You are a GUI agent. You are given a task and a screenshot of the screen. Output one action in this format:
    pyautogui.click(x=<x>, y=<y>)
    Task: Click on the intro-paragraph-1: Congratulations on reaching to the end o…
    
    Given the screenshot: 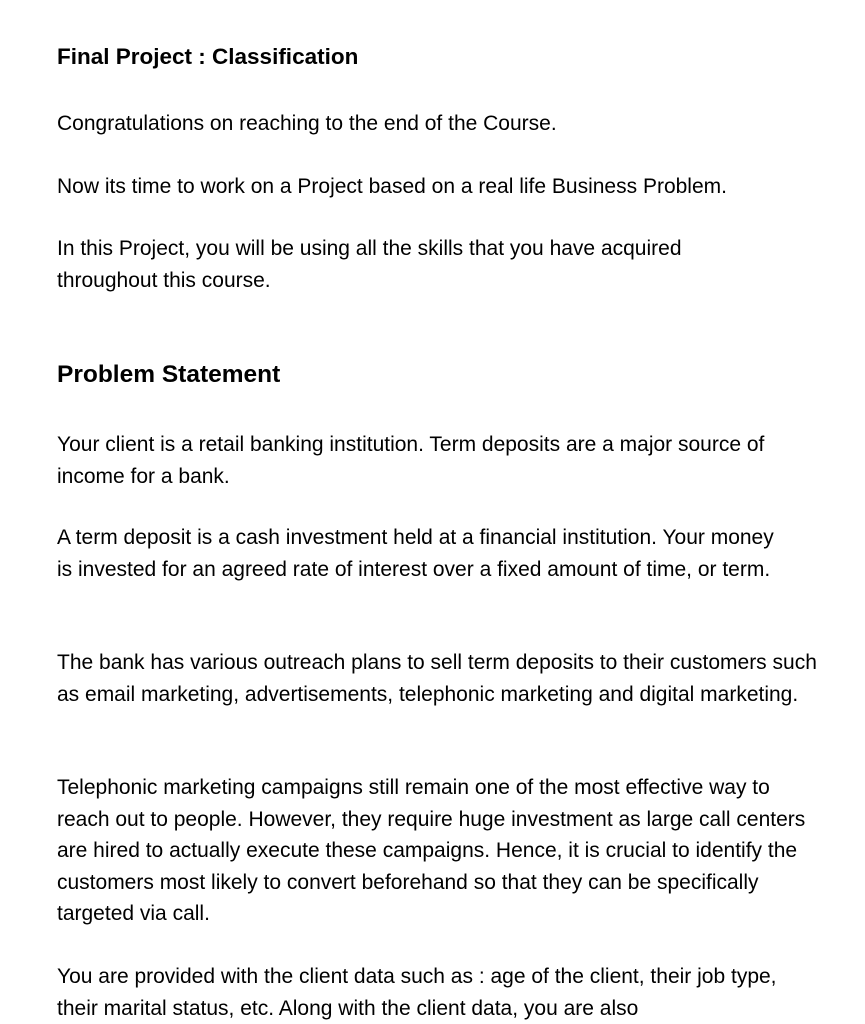 What is the action you would take?
    pyautogui.click(x=307, y=123)
    